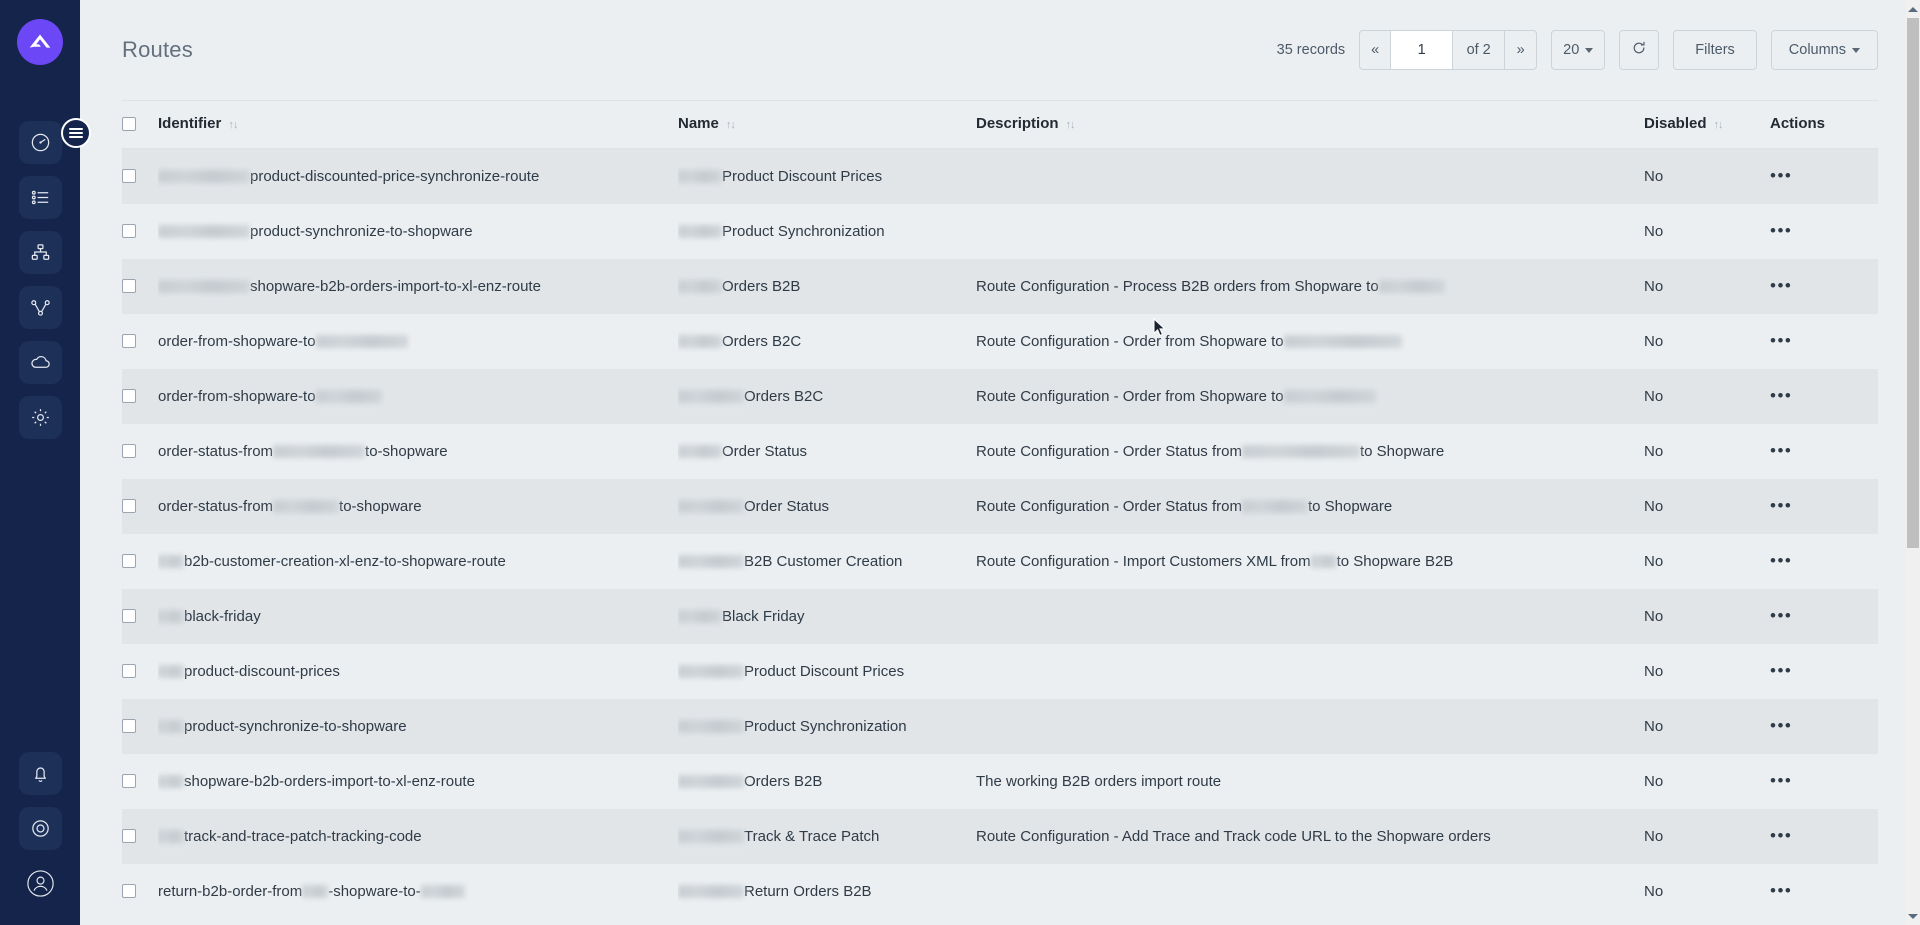  Describe the element at coordinates (1521, 50) in the screenshot. I see `pagination-last-button: »` at that location.